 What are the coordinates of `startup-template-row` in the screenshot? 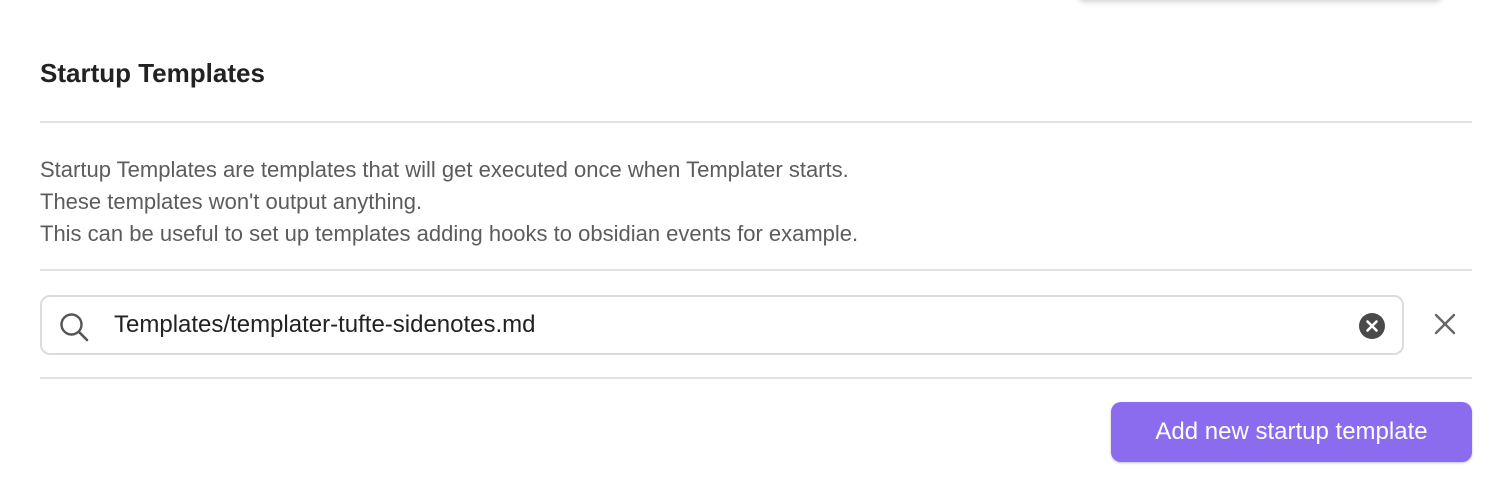 It's located at (756, 325).